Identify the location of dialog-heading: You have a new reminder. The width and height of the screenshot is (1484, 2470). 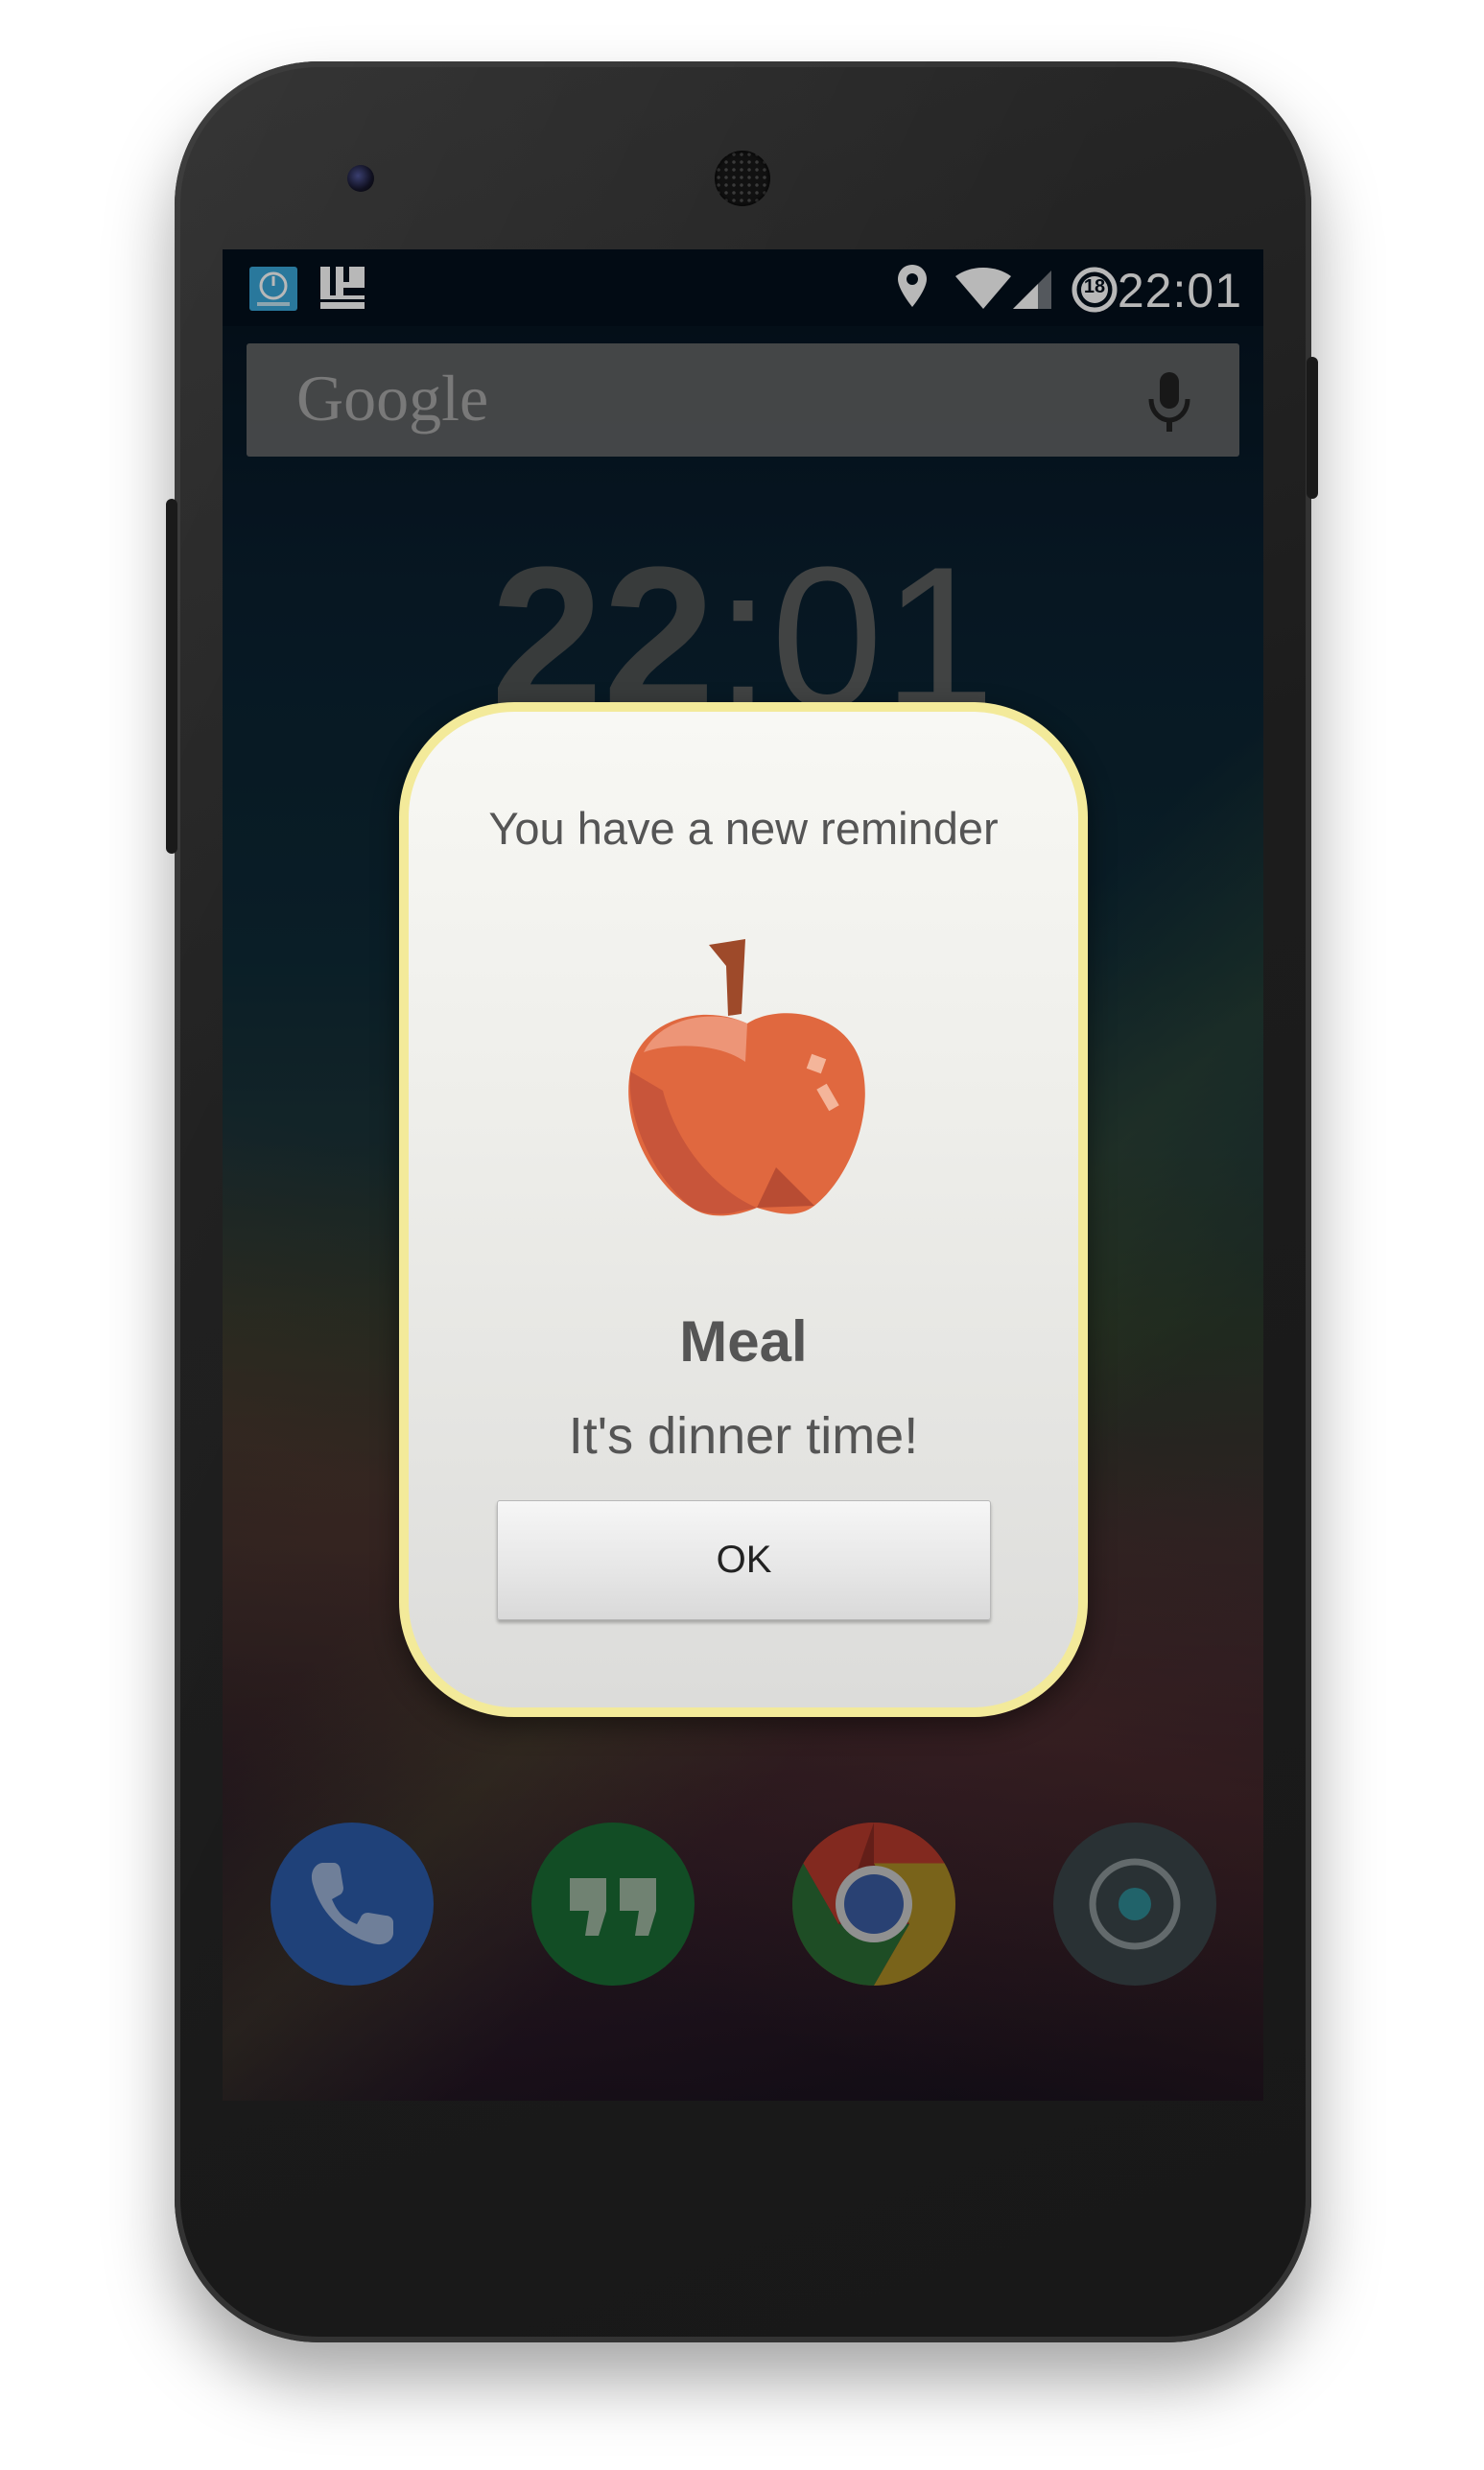
(744, 828).